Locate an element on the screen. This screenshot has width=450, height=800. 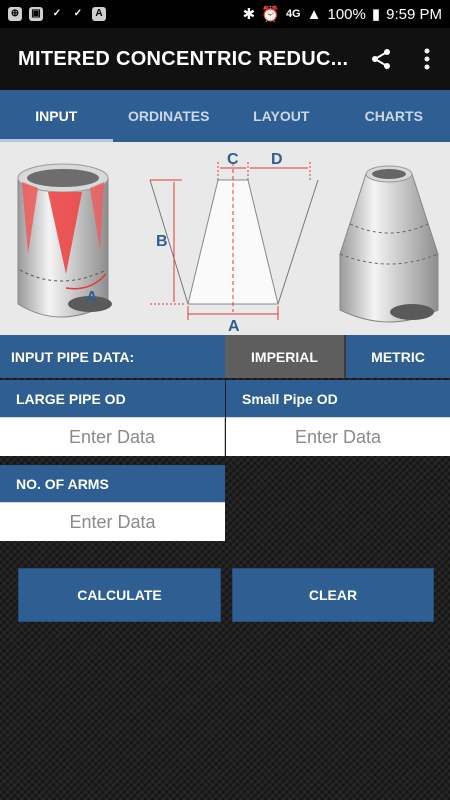
no-of-arms-block: NO. OF ARMS is located at coordinates (112, 503).